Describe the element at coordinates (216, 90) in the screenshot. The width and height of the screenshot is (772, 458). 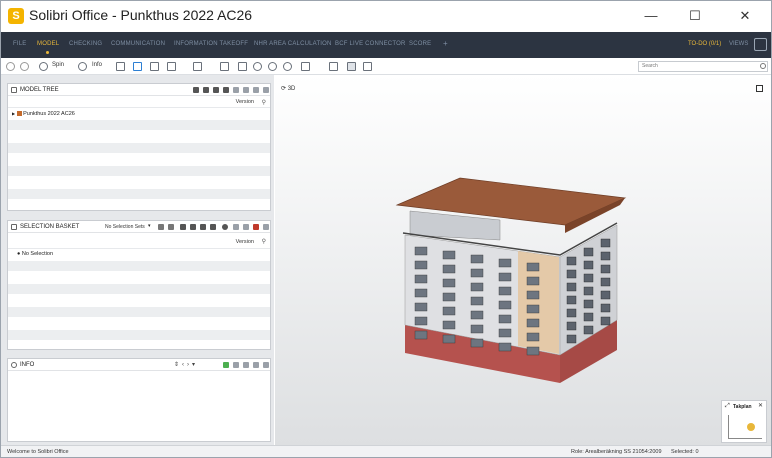
I see `tree-expand-icon` at that location.